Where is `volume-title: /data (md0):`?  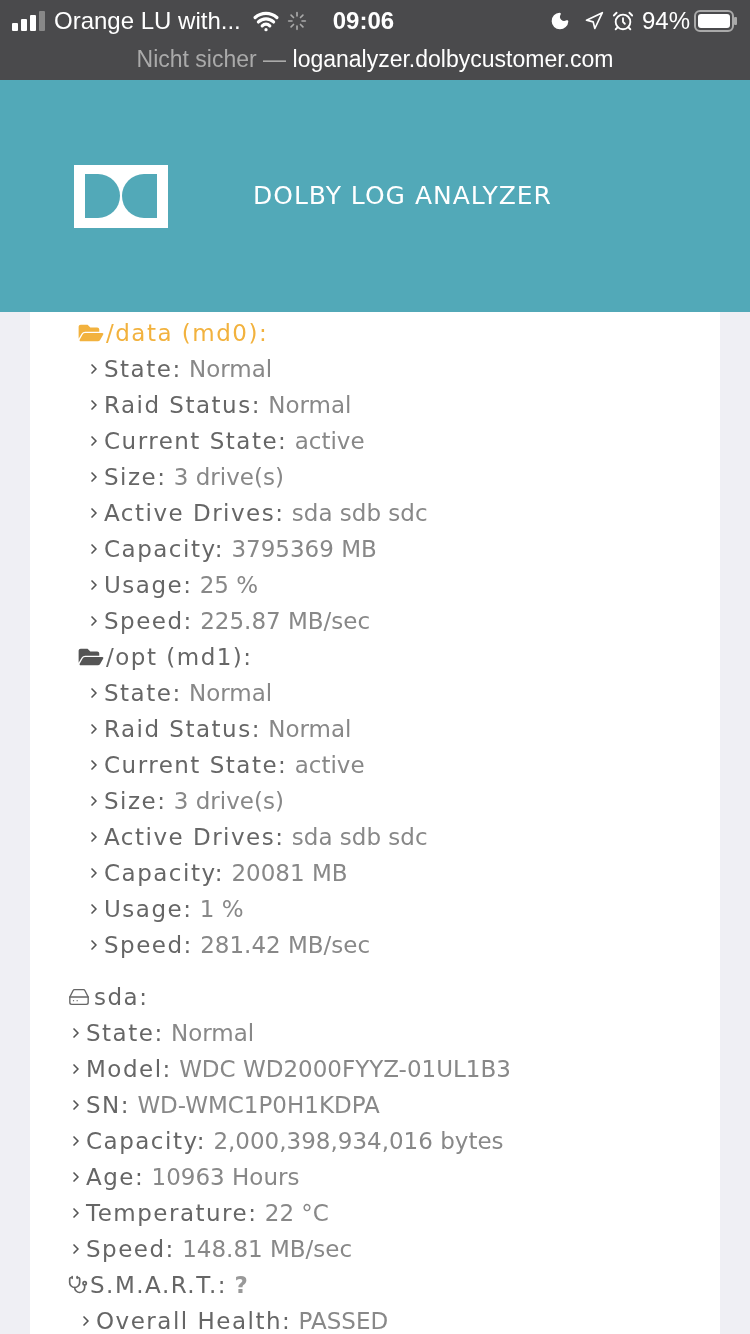
volume-title: /data (md0): is located at coordinates (187, 333).